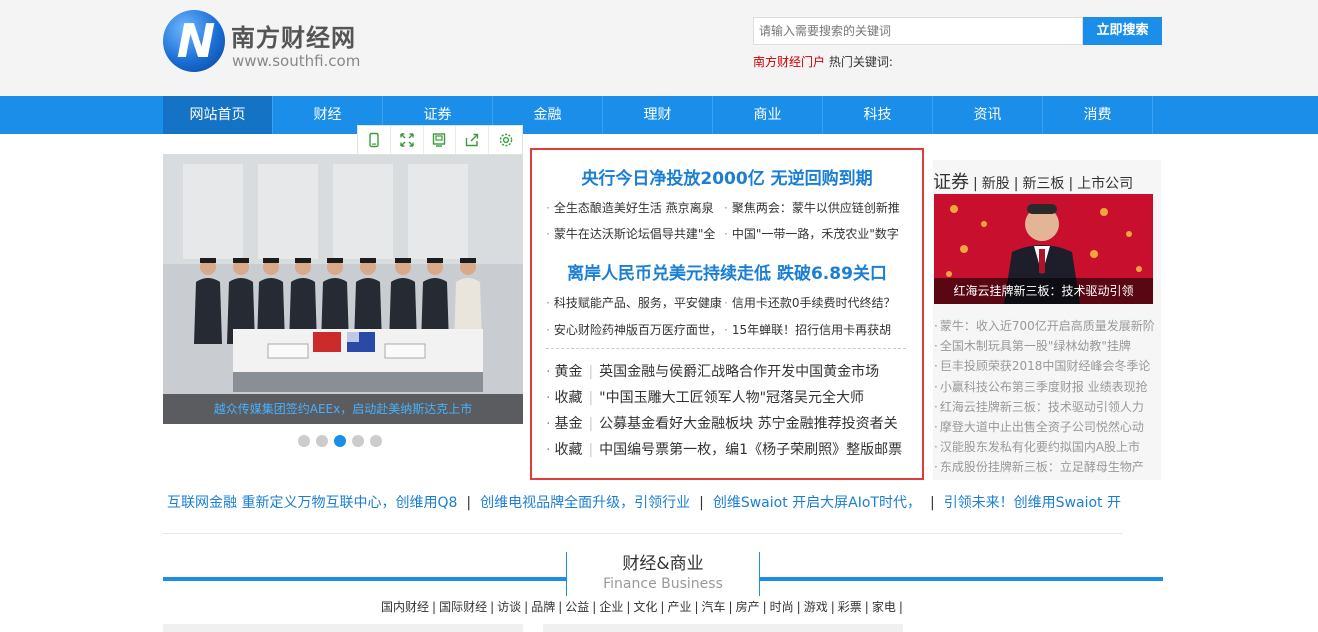  Describe the element at coordinates (768, 115) in the screenshot. I see `nav-item: 商业` at that location.